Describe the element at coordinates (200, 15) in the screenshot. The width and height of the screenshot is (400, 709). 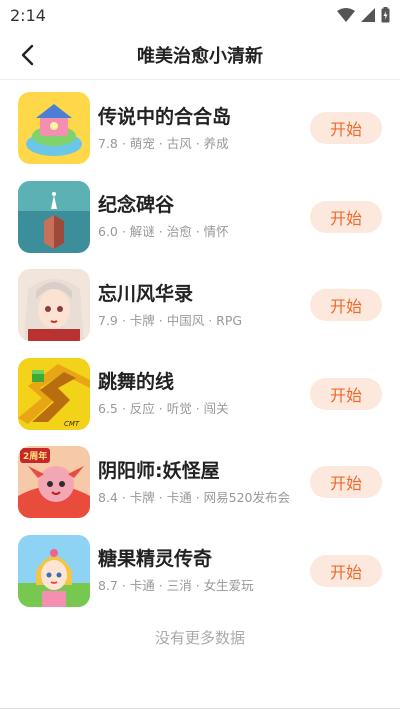
I see `status-bar: 2:14` at that location.